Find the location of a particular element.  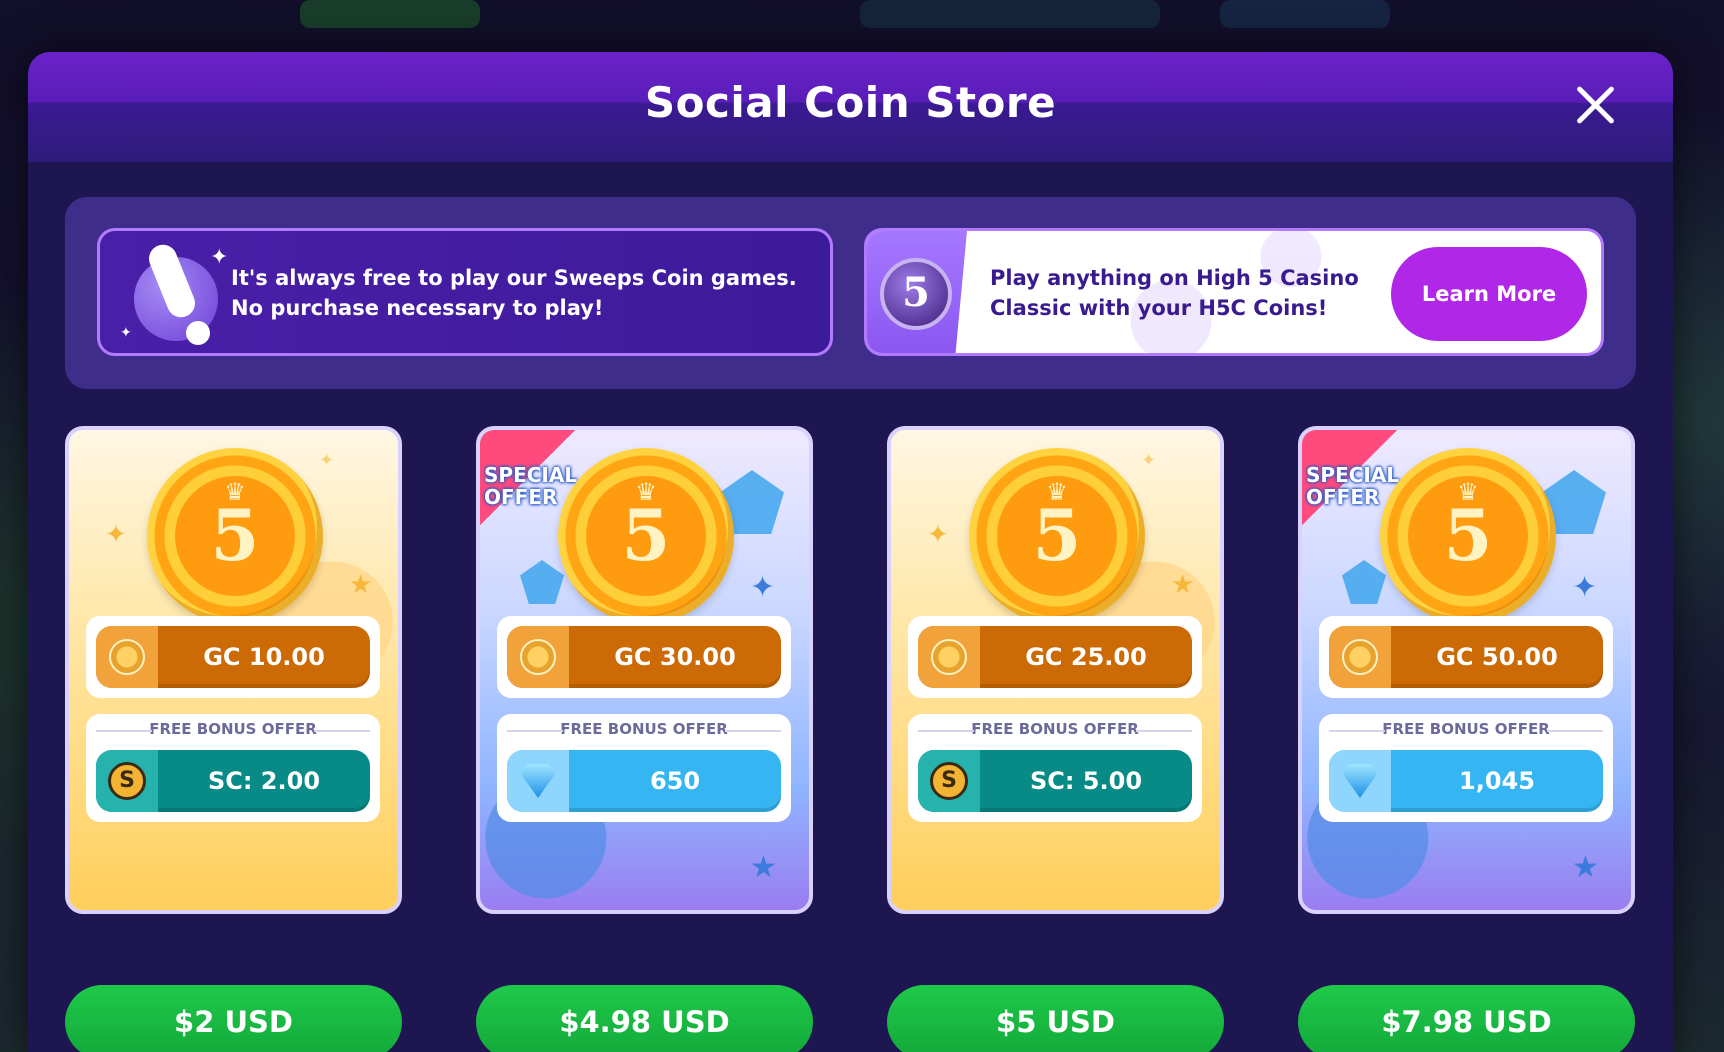

buy-button: $4.98 USD is located at coordinates (644, 1018).